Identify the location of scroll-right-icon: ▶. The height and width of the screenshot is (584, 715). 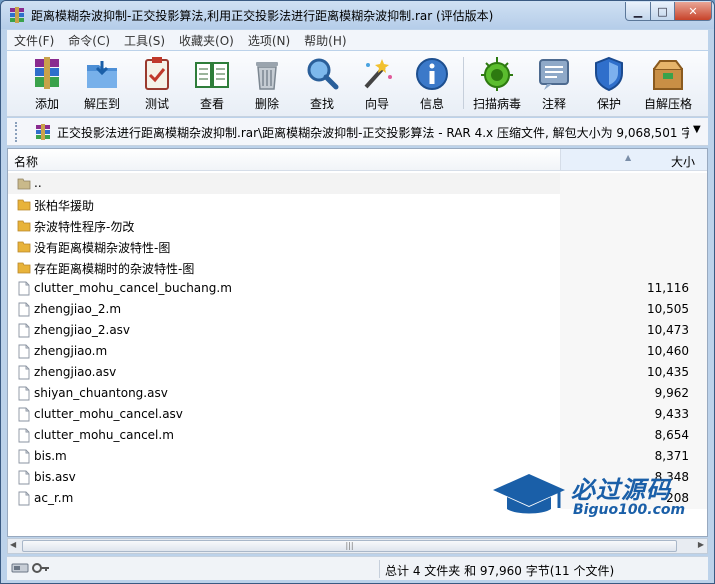
(701, 544).